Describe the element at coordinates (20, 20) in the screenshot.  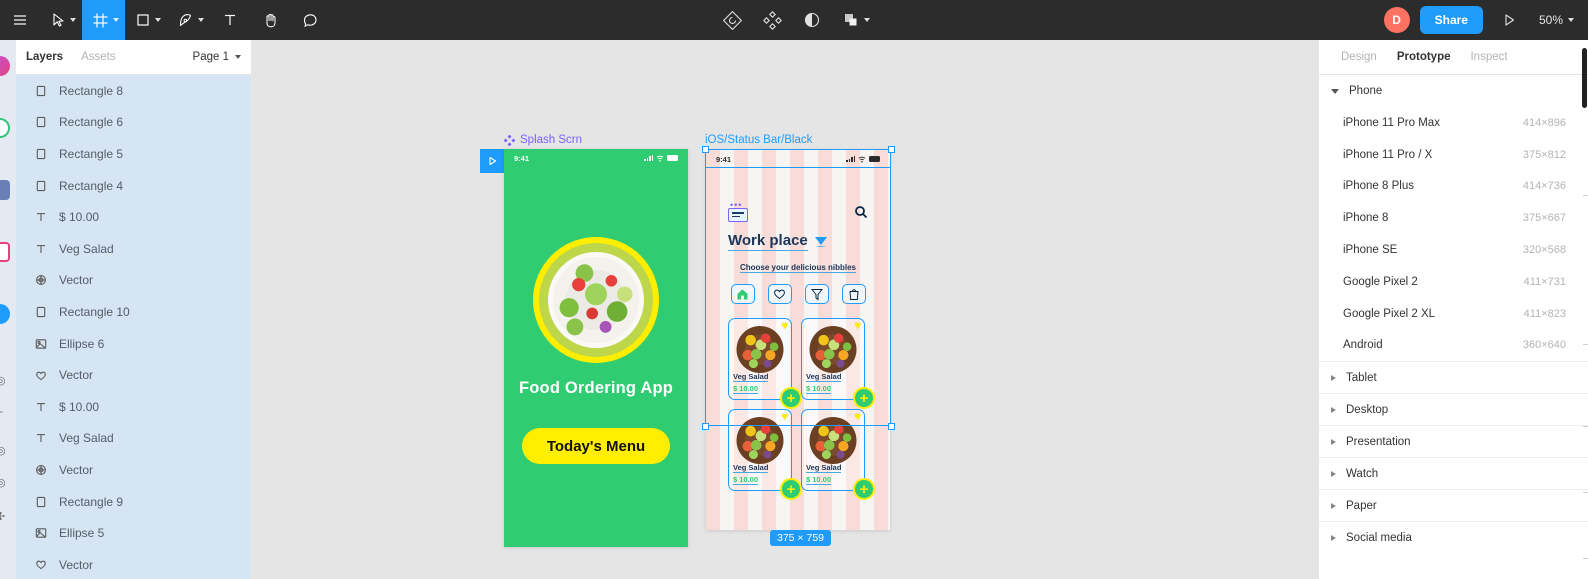
I see `hamburger-menu-icon` at that location.